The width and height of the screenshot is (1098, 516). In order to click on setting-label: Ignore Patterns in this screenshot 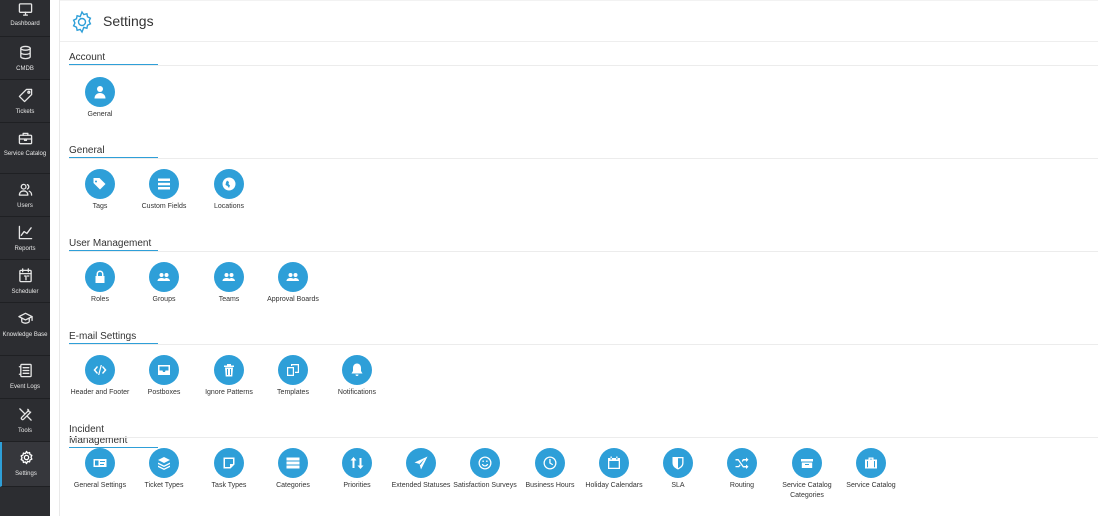, I will do `click(229, 392)`.